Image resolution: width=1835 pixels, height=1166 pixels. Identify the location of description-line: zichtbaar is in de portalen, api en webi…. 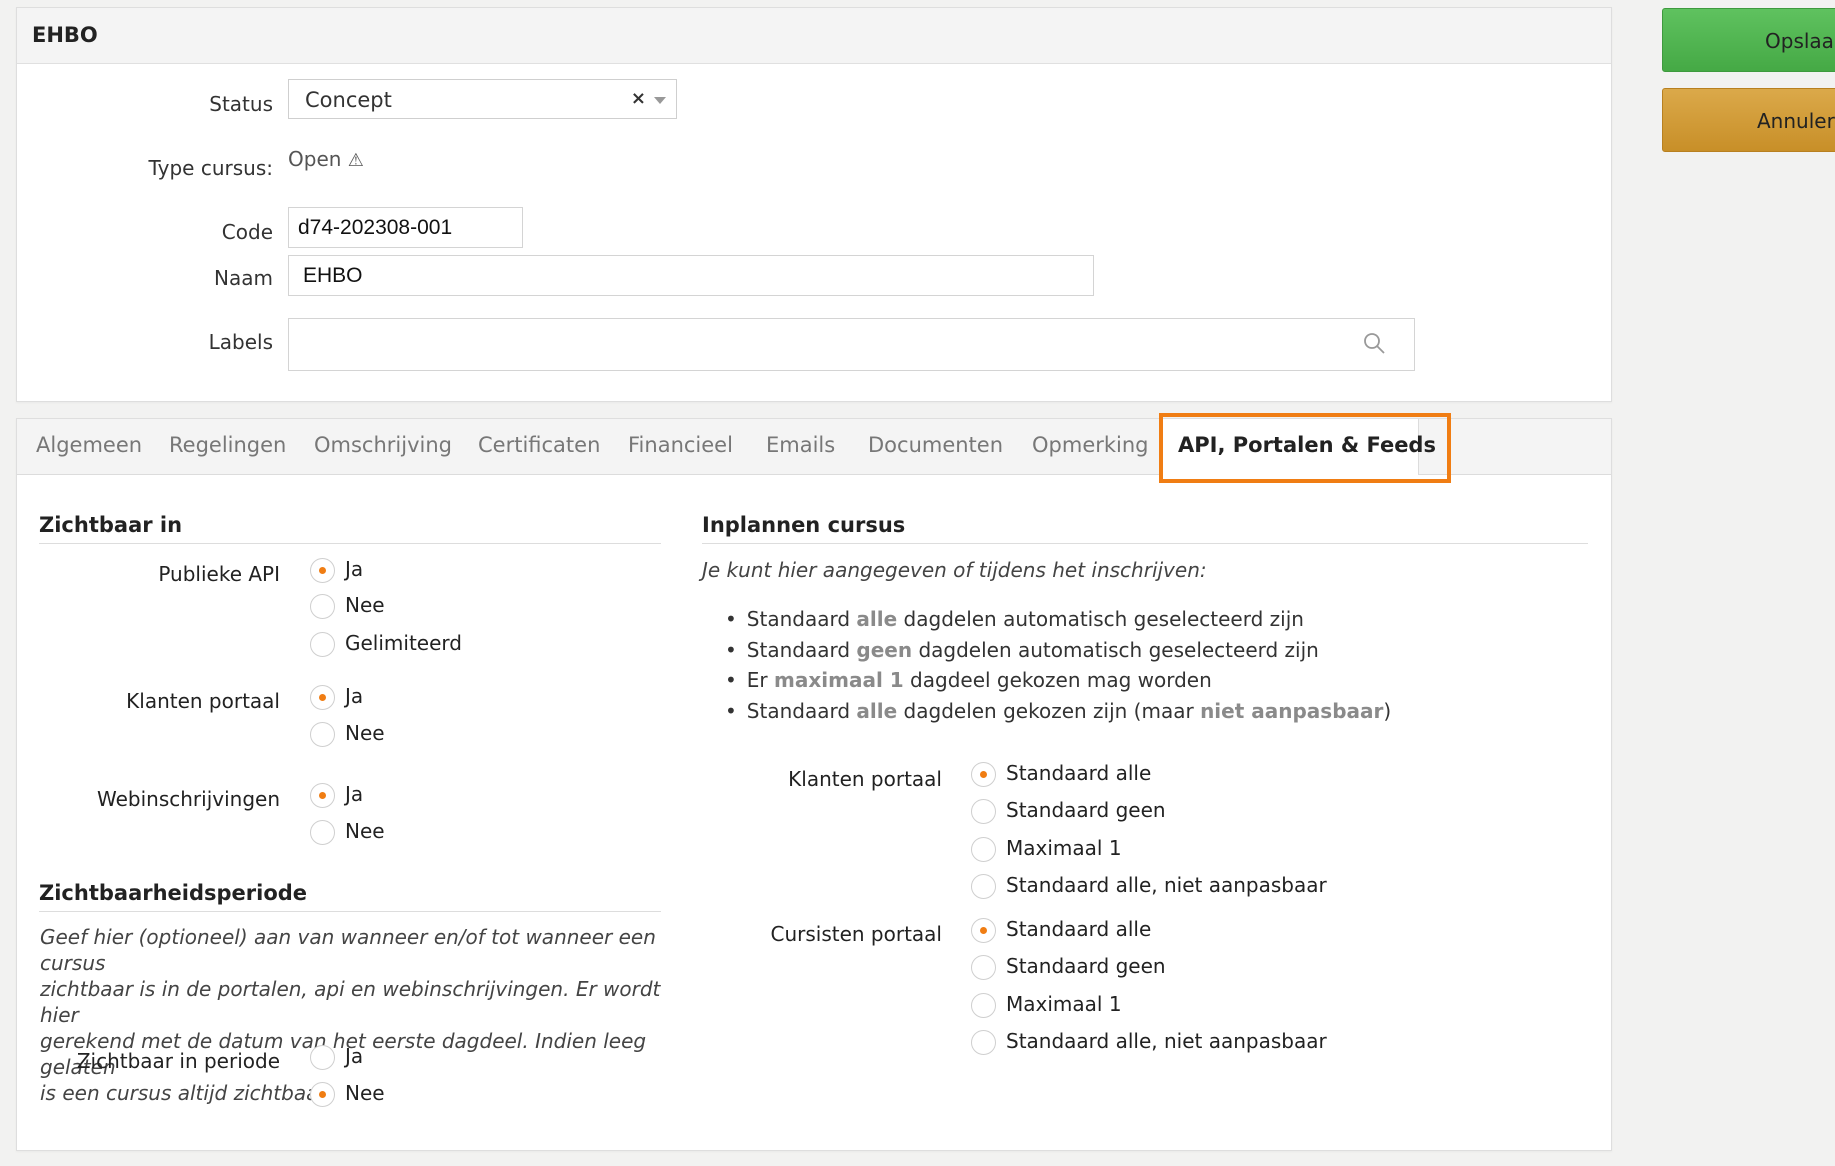
(350, 1002).